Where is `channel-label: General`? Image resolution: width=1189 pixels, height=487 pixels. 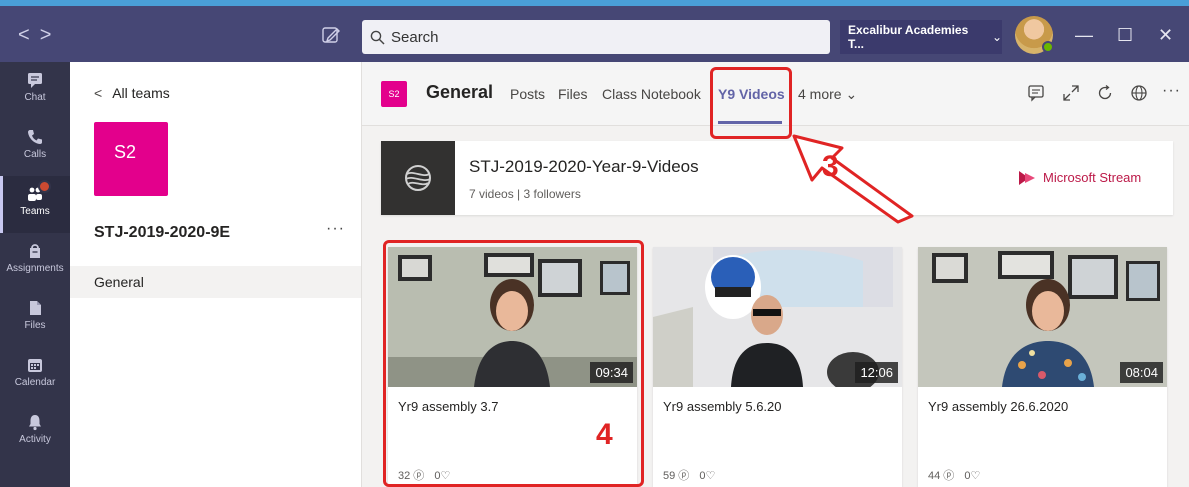 channel-label: General is located at coordinates (119, 282).